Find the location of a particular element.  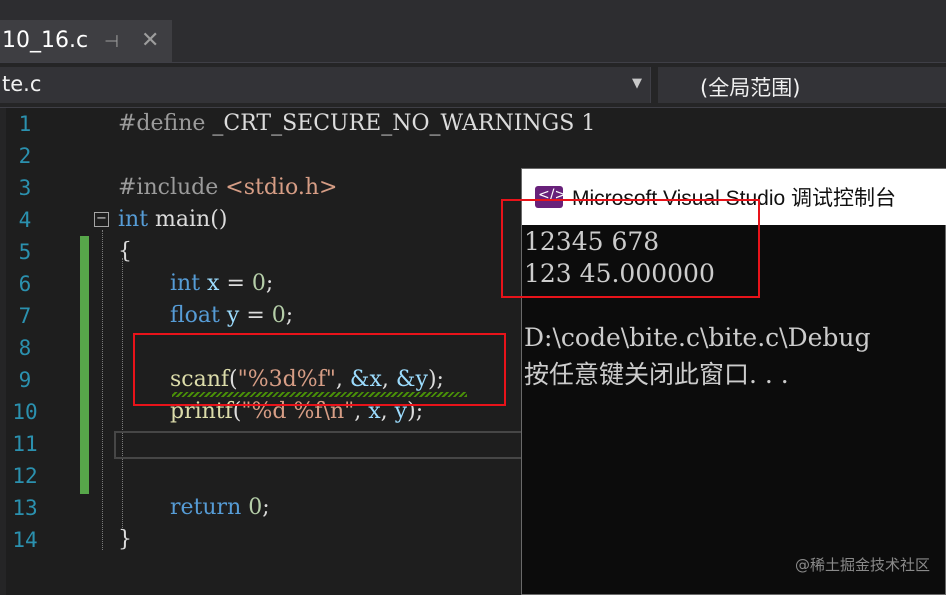

line-number: 8 is located at coordinates (25, 348).